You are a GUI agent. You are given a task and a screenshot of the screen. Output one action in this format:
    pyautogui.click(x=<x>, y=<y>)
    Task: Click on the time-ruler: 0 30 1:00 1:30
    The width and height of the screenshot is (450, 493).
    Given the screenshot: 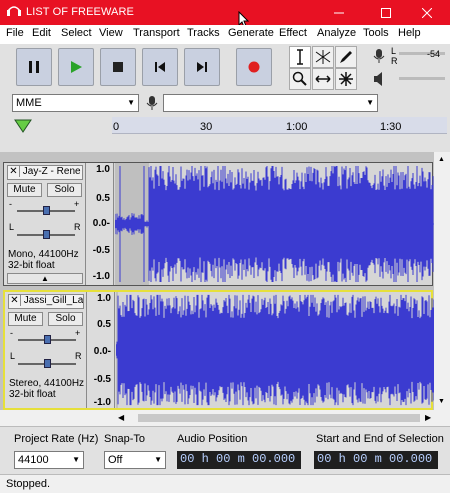 What is the action you would take?
    pyautogui.click(x=279, y=125)
    